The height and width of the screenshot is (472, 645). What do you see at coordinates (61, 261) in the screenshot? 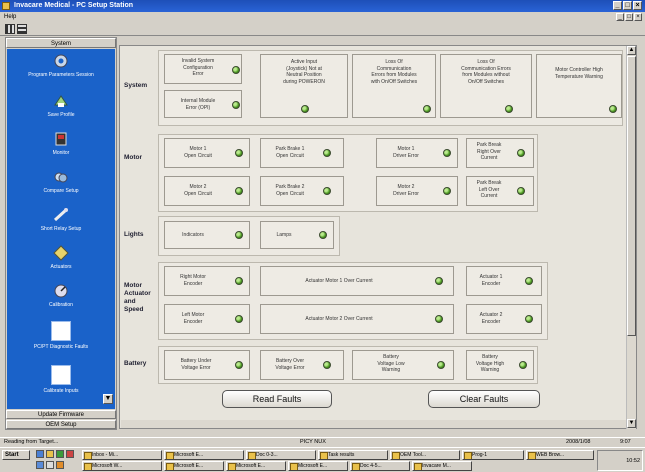
I see `sidebar-item-actuators: Actuators` at bounding box center [61, 261].